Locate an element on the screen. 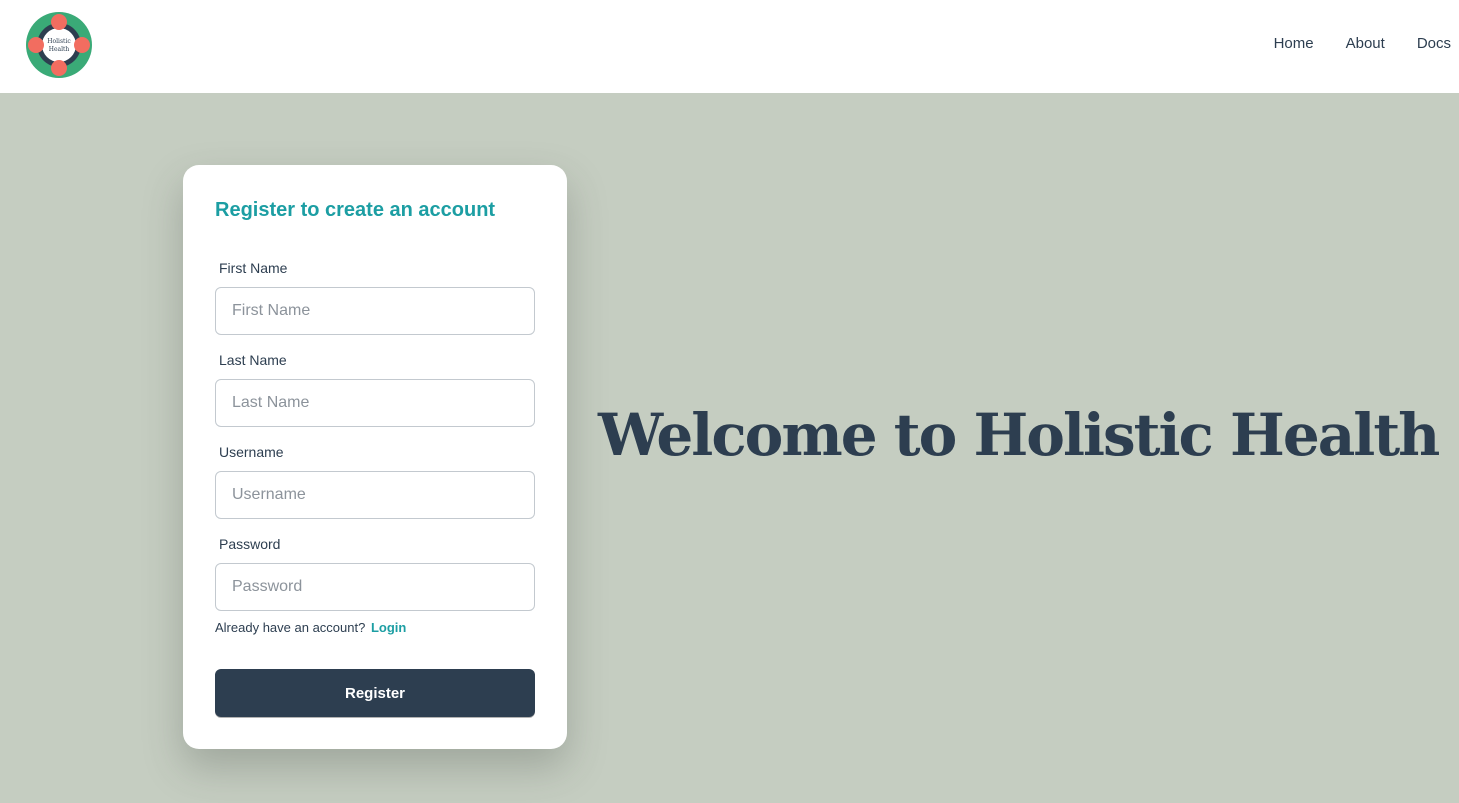 This screenshot has height=803, width=1459. nav-link-home: Home is located at coordinates (1294, 43).